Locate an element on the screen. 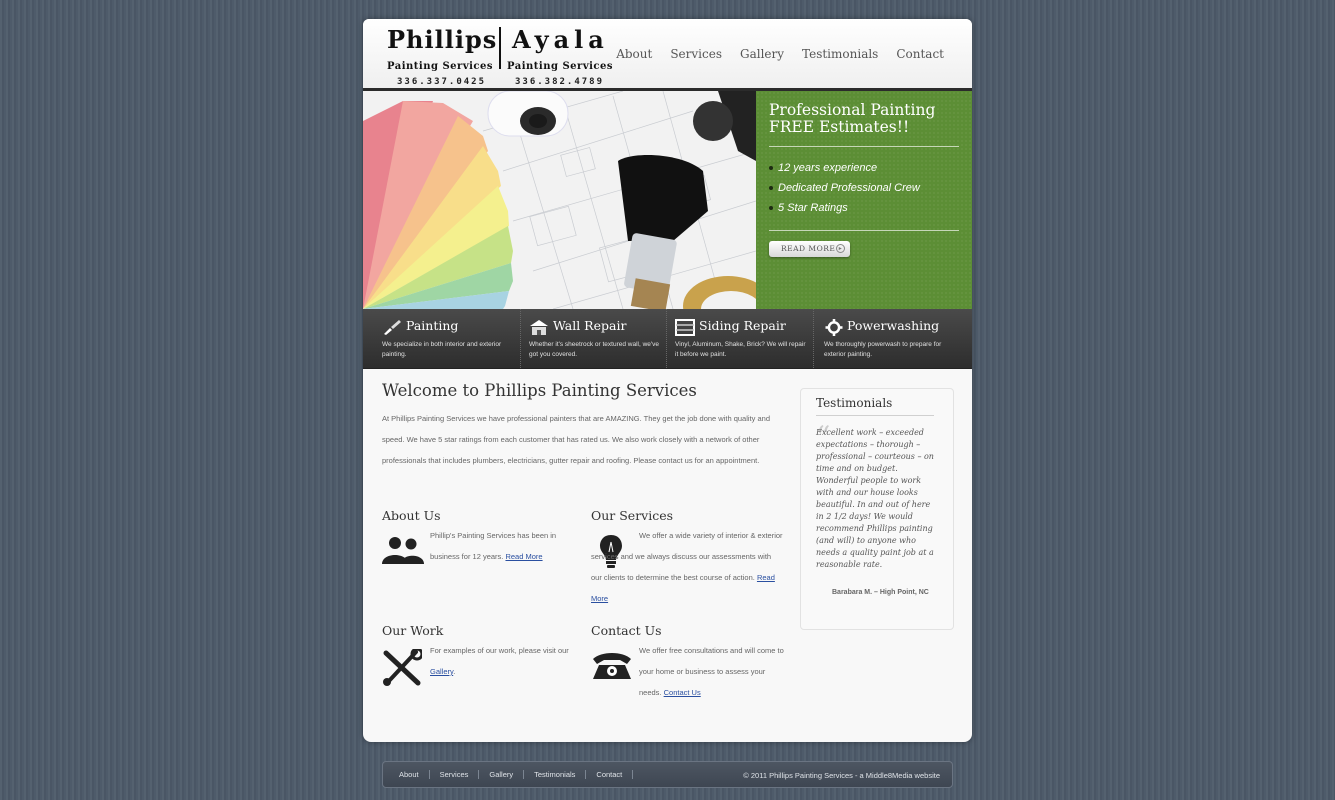 The width and height of the screenshot is (1335, 800). service-title: Powerwashing is located at coordinates (893, 325).